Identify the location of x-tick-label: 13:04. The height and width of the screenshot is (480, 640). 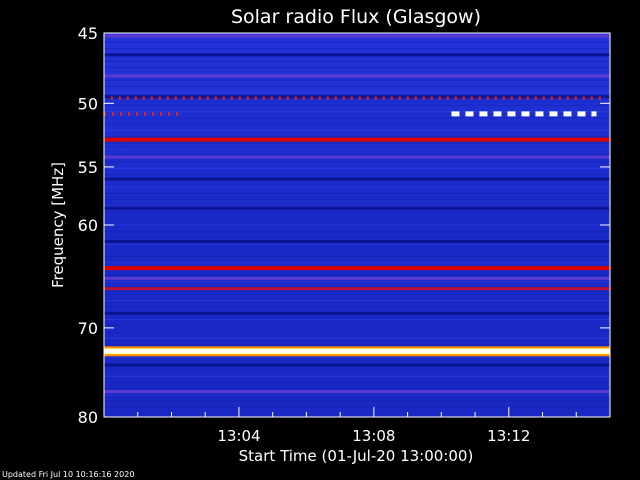
(238, 436).